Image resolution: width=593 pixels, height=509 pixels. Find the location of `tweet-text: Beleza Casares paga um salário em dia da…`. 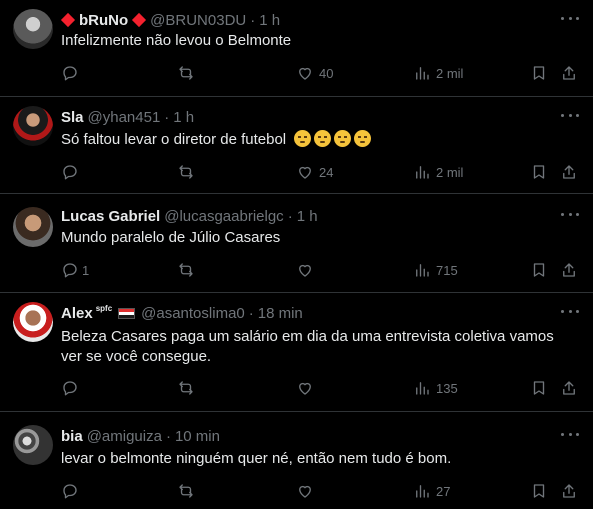

tweet-text: Beleza Casares paga um salário em dia da… is located at coordinates (307, 346).